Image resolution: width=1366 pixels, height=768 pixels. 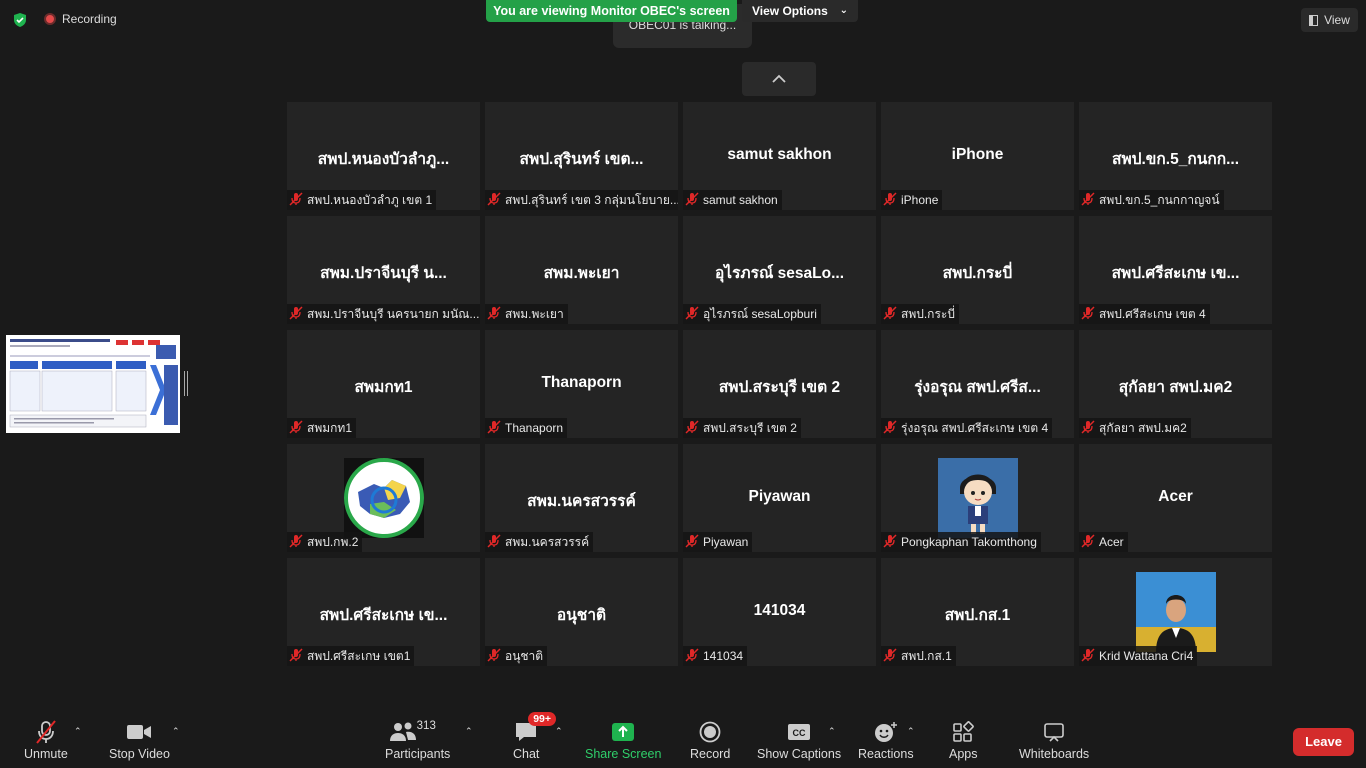 I want to click on apps-button: Apps, so click(x=963, y=739).